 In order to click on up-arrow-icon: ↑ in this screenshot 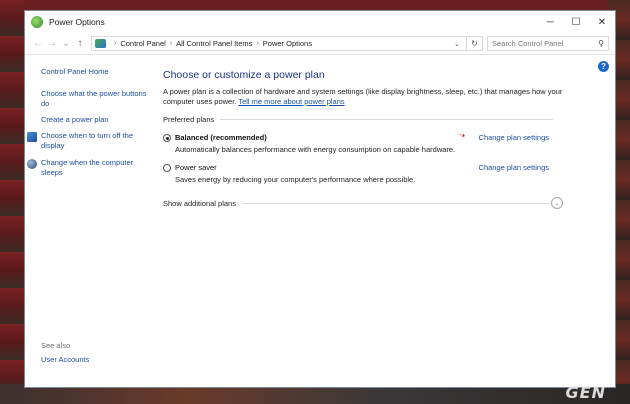, I will do `click(80, 43)`.